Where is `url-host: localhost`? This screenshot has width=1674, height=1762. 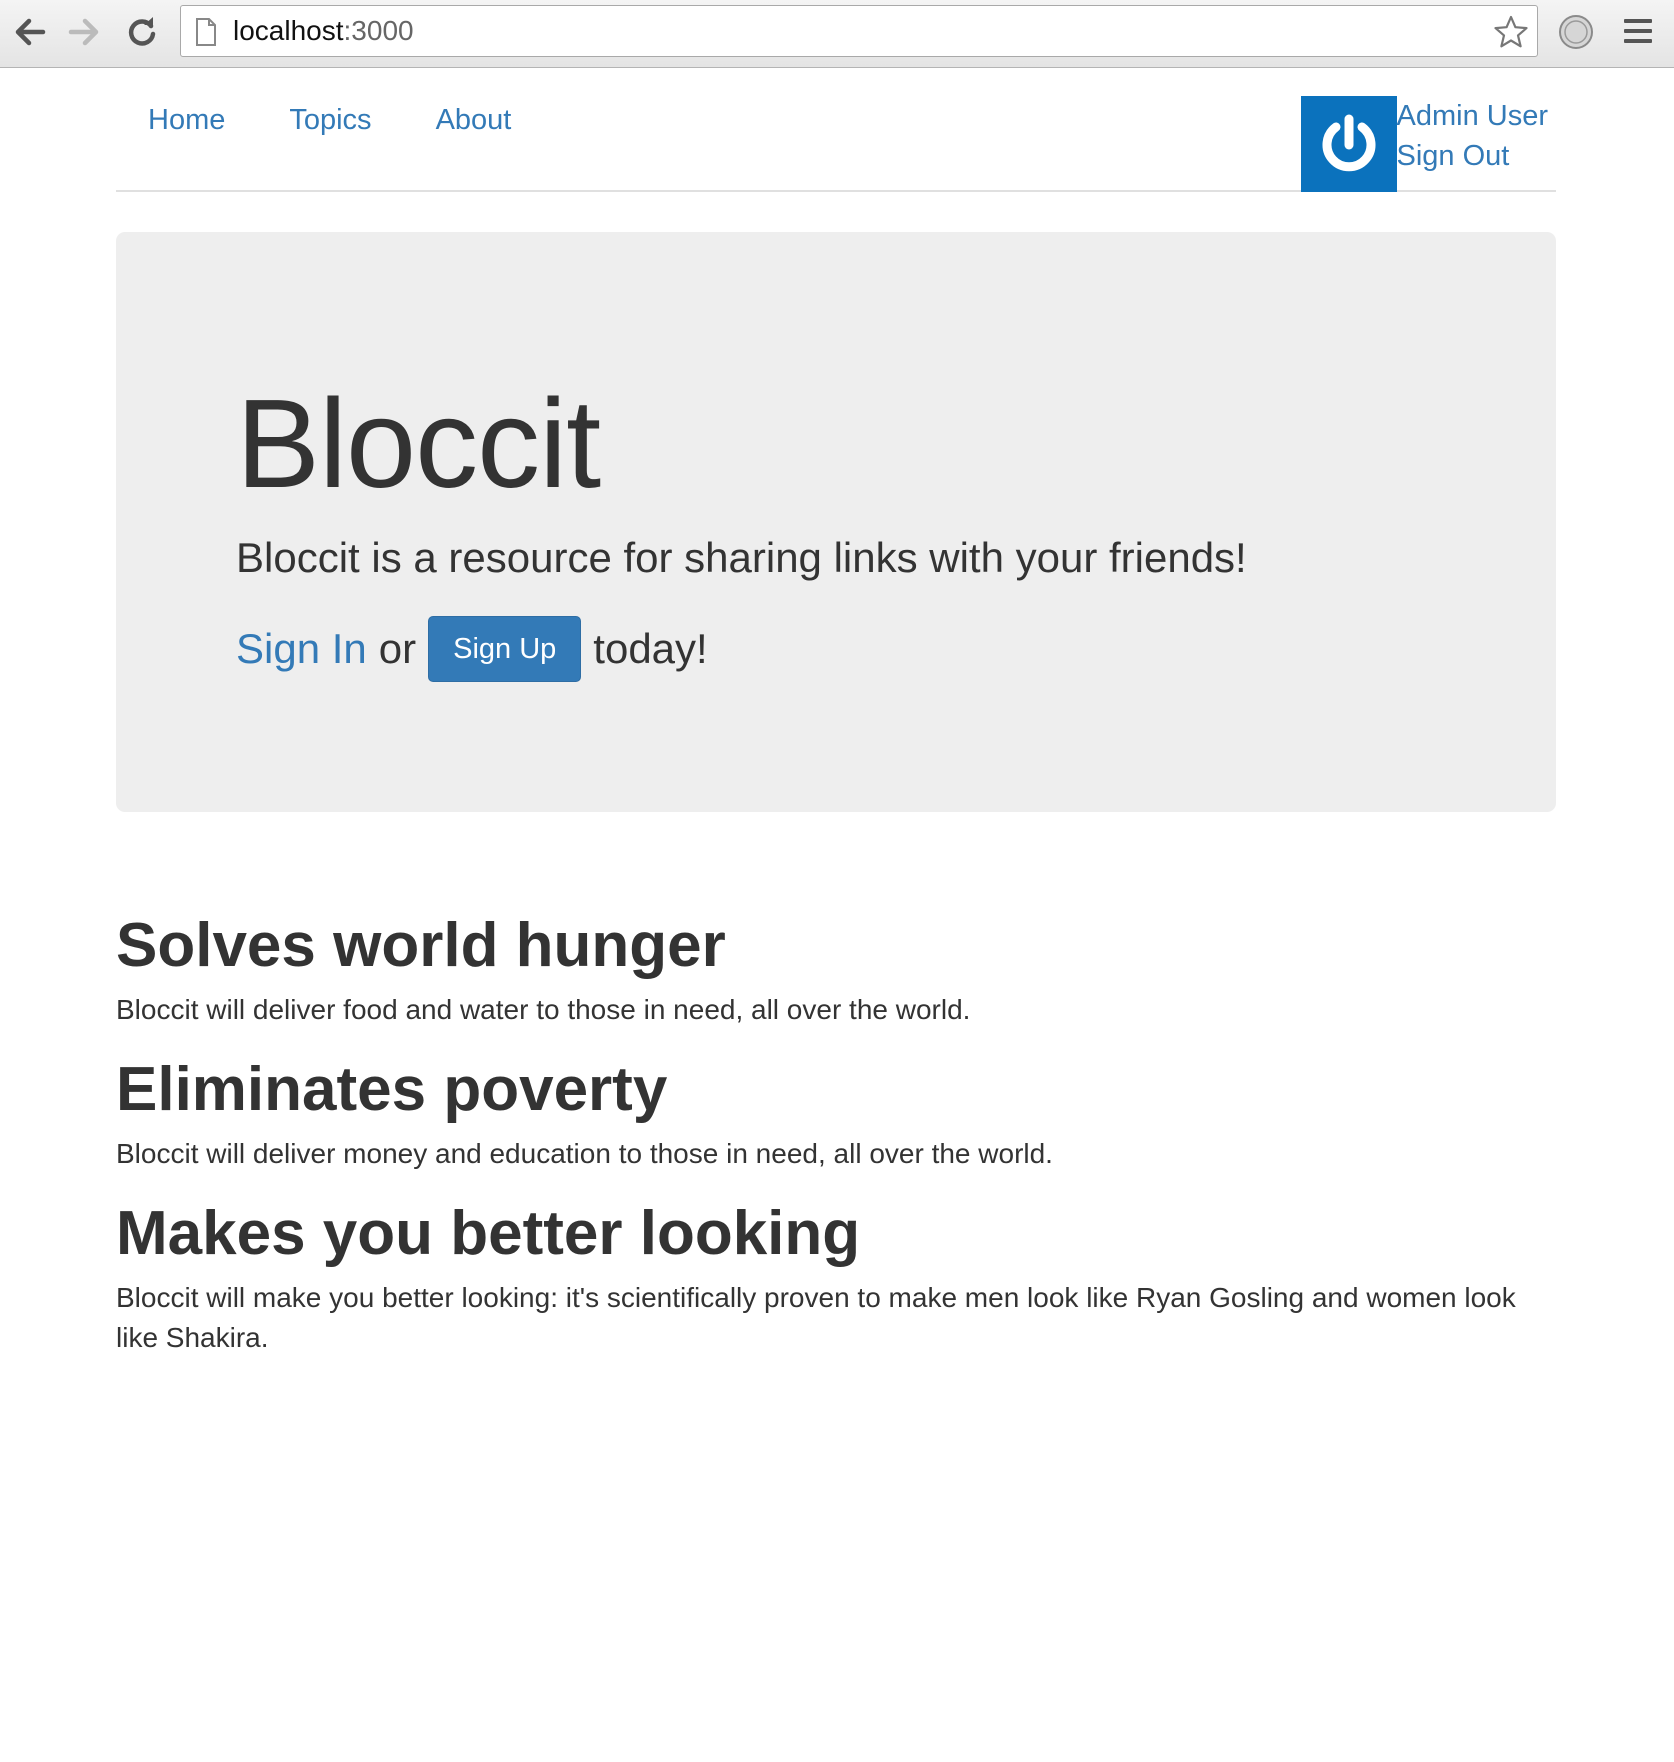 url-host: localhost is located at coordinates (288, 30).